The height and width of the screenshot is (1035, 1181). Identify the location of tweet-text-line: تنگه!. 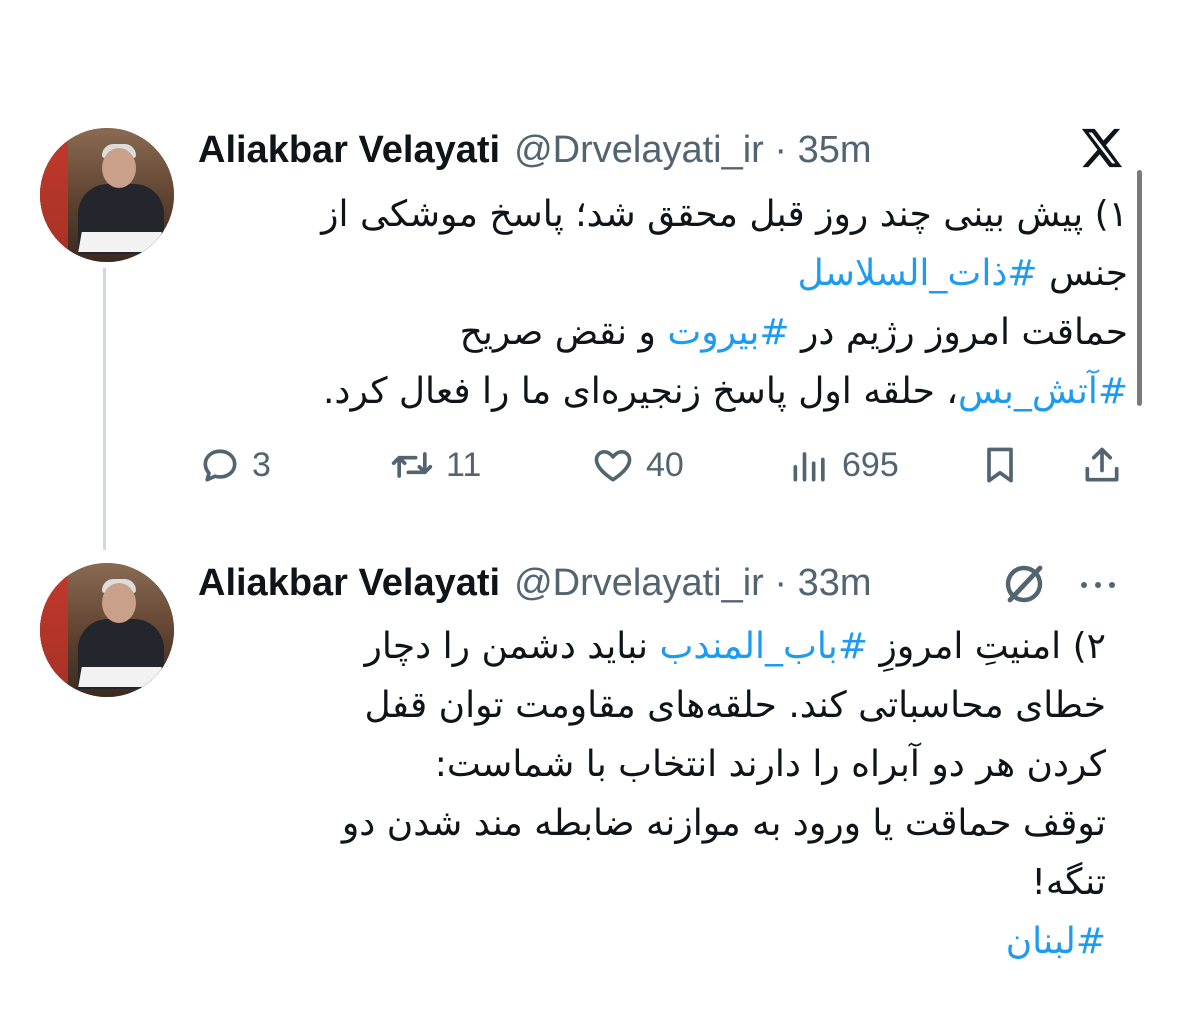
(652, 882).